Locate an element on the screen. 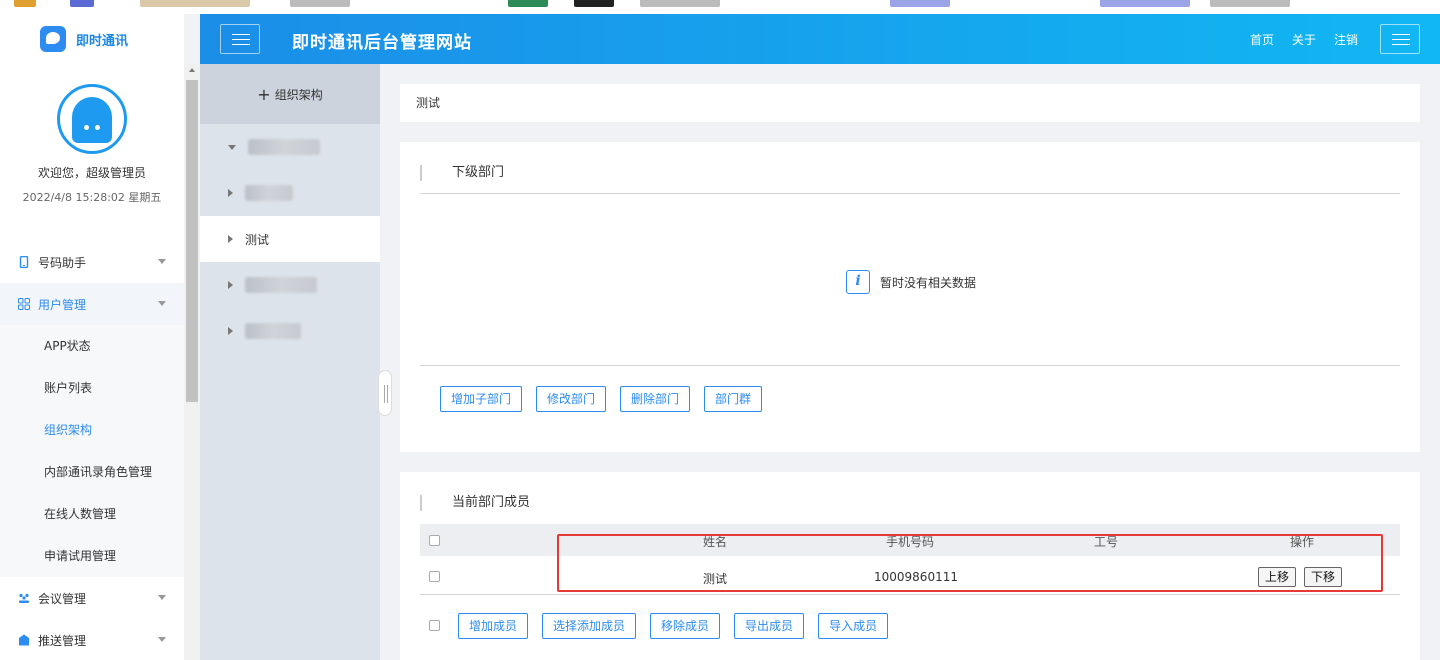  submenu-org-structure: 组织架构 is located at coordinates (92, 430).